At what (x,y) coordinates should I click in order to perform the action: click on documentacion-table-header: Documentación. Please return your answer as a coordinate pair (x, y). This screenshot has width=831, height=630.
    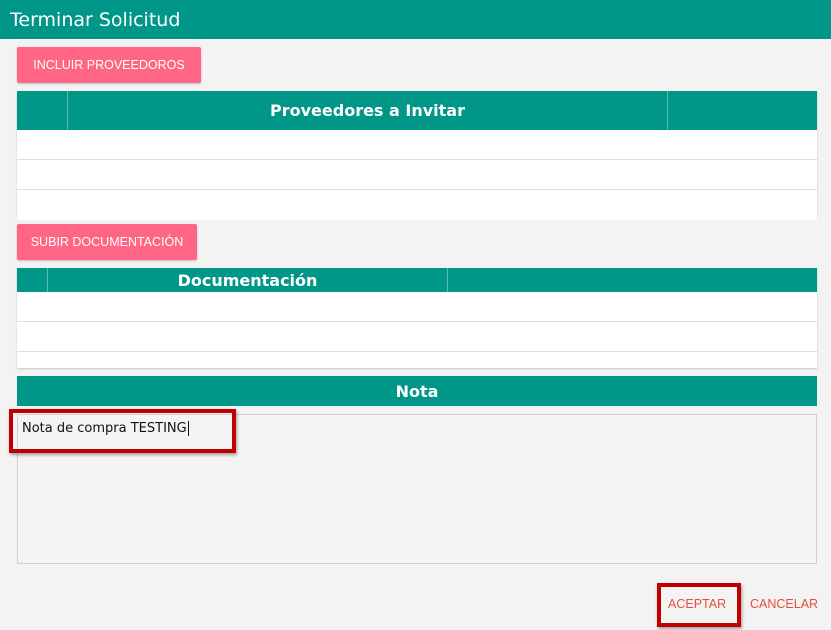
    Looking at the image, I should click on (417, 280).